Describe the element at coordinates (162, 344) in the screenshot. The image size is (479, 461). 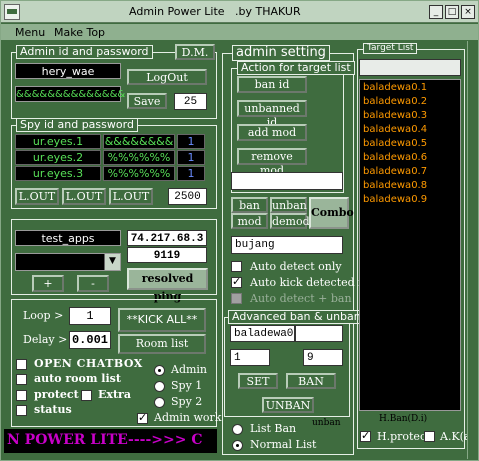
I see `room-list-button: Room list` at that location.